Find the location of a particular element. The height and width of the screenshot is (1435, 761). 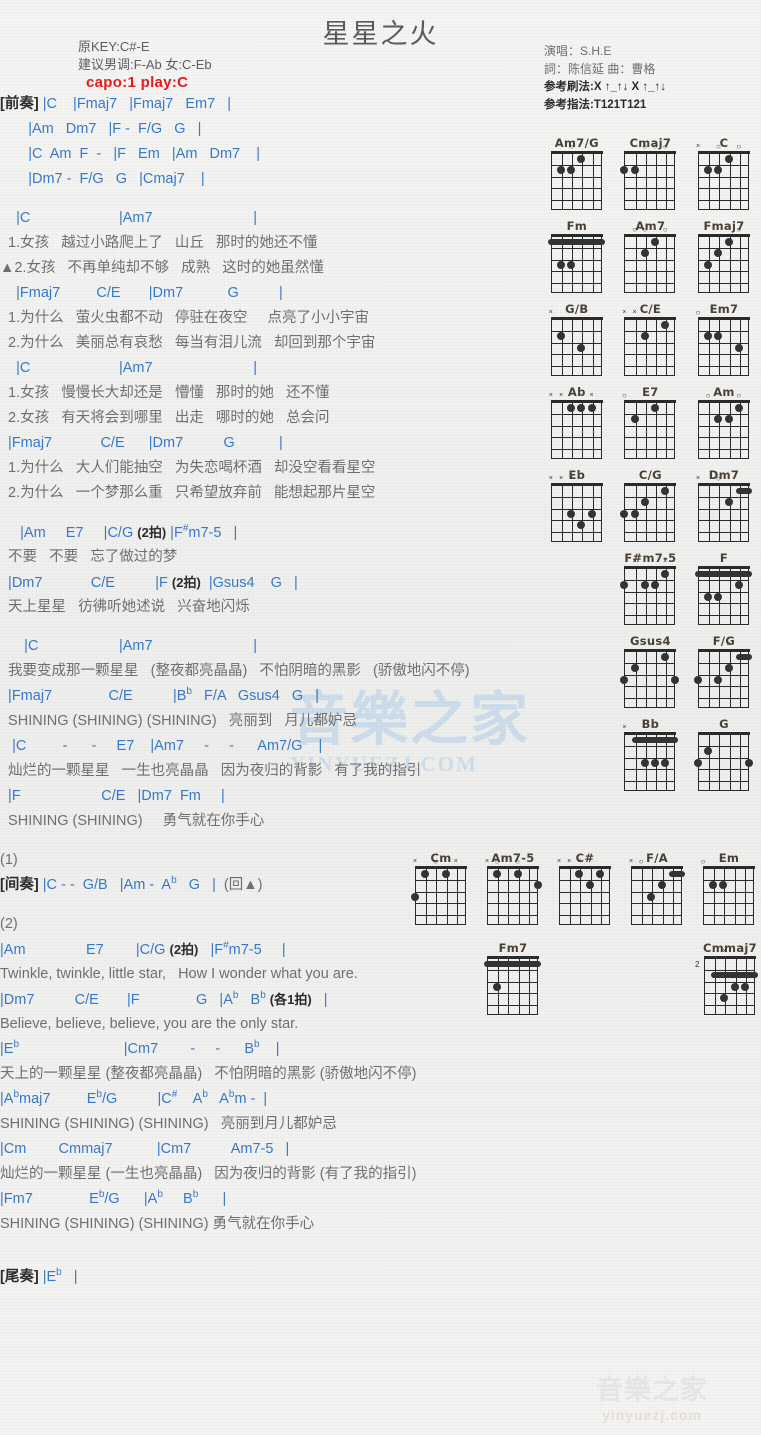

chord-diagram-Am: Am ○ ○ is located at coordinates (724, 422).